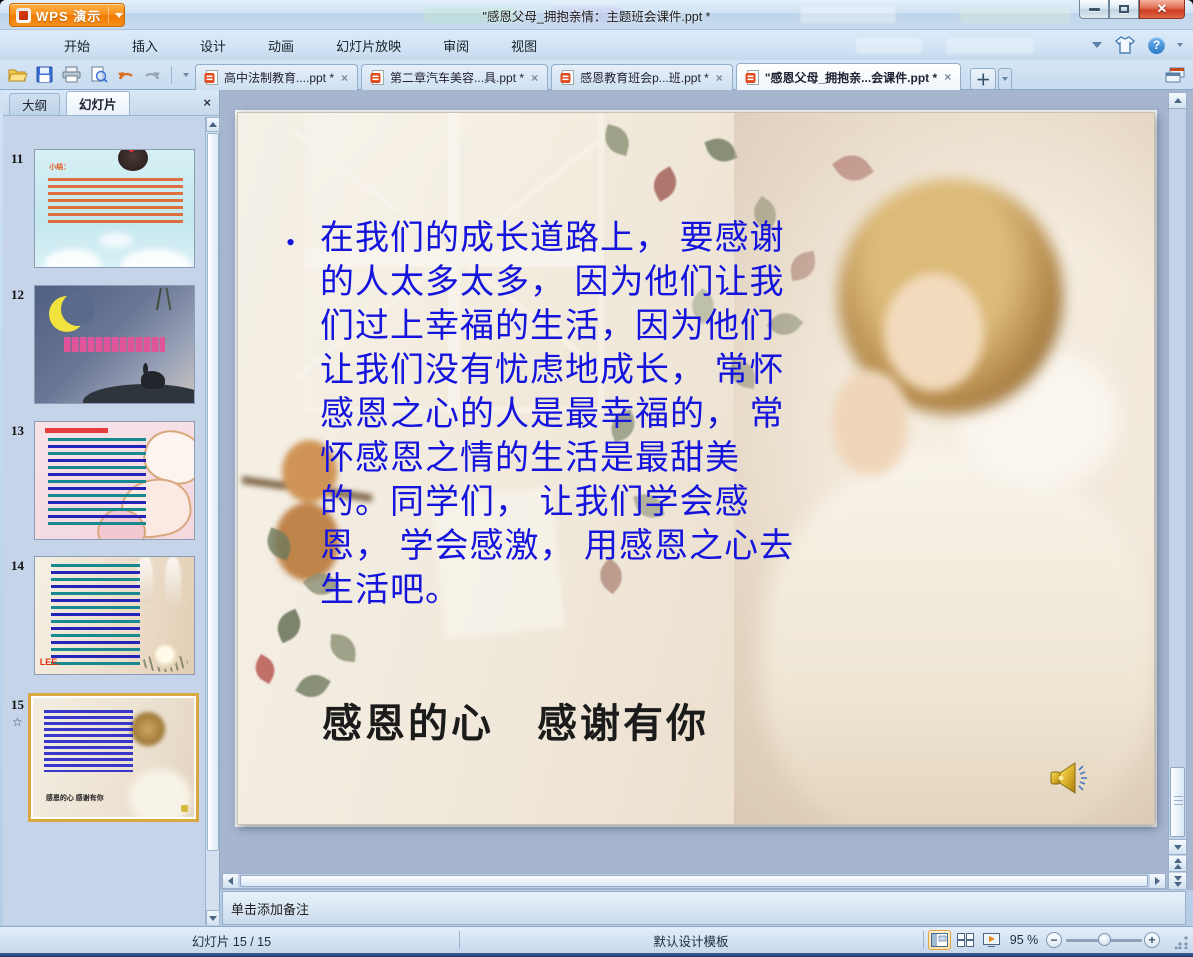 Image resolution: width=1193 pixels, height=957 pixels. What do you see at coordinates (1177, 802) in the screenshot?
I see `vertical-scroll-thumb` at bounding box center [1177, 802].